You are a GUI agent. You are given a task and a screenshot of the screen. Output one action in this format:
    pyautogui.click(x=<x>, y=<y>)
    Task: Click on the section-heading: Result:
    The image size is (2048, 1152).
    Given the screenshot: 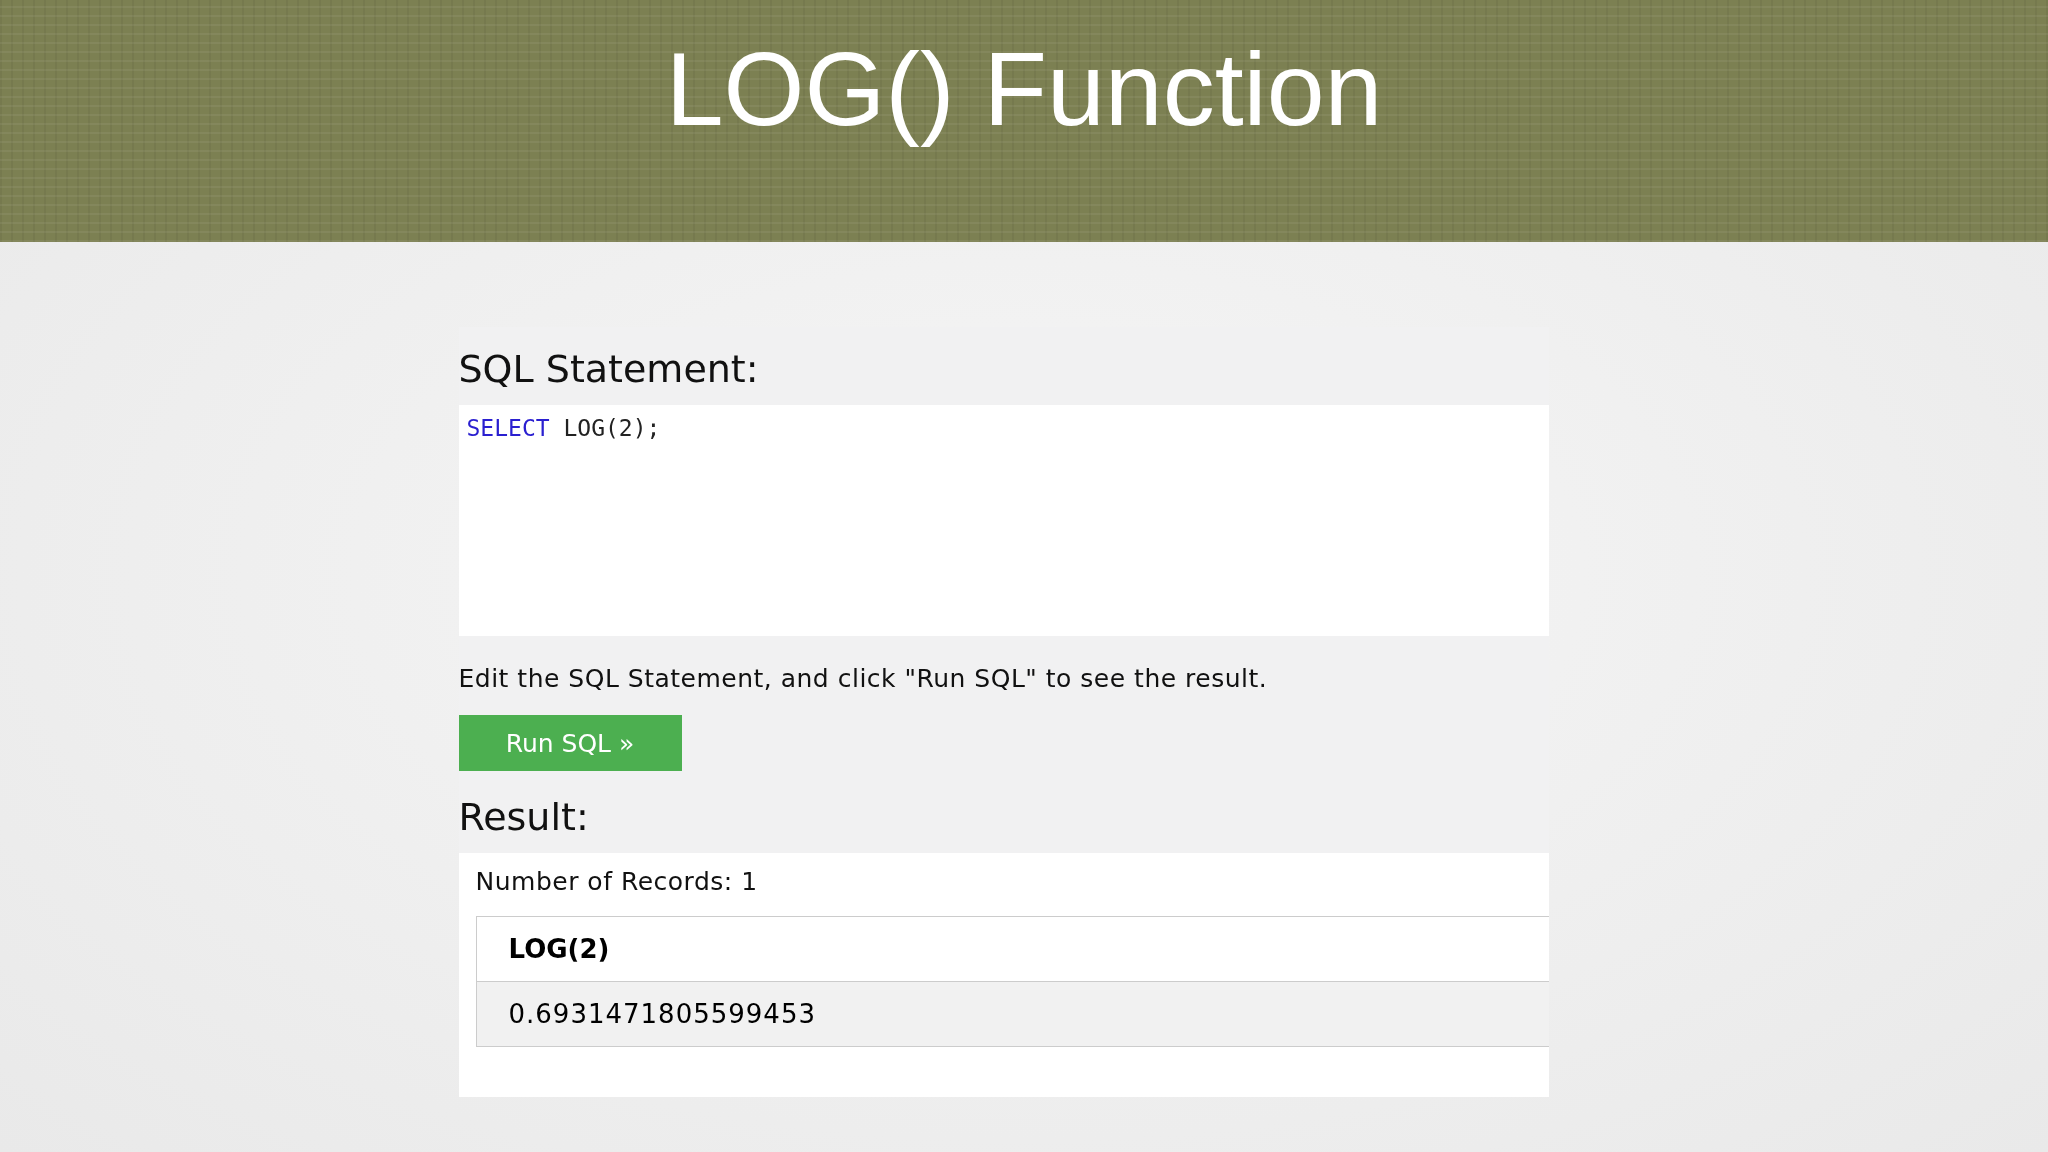 What is the action you would take?
    pyautogui.click(x=523, y=817)
    